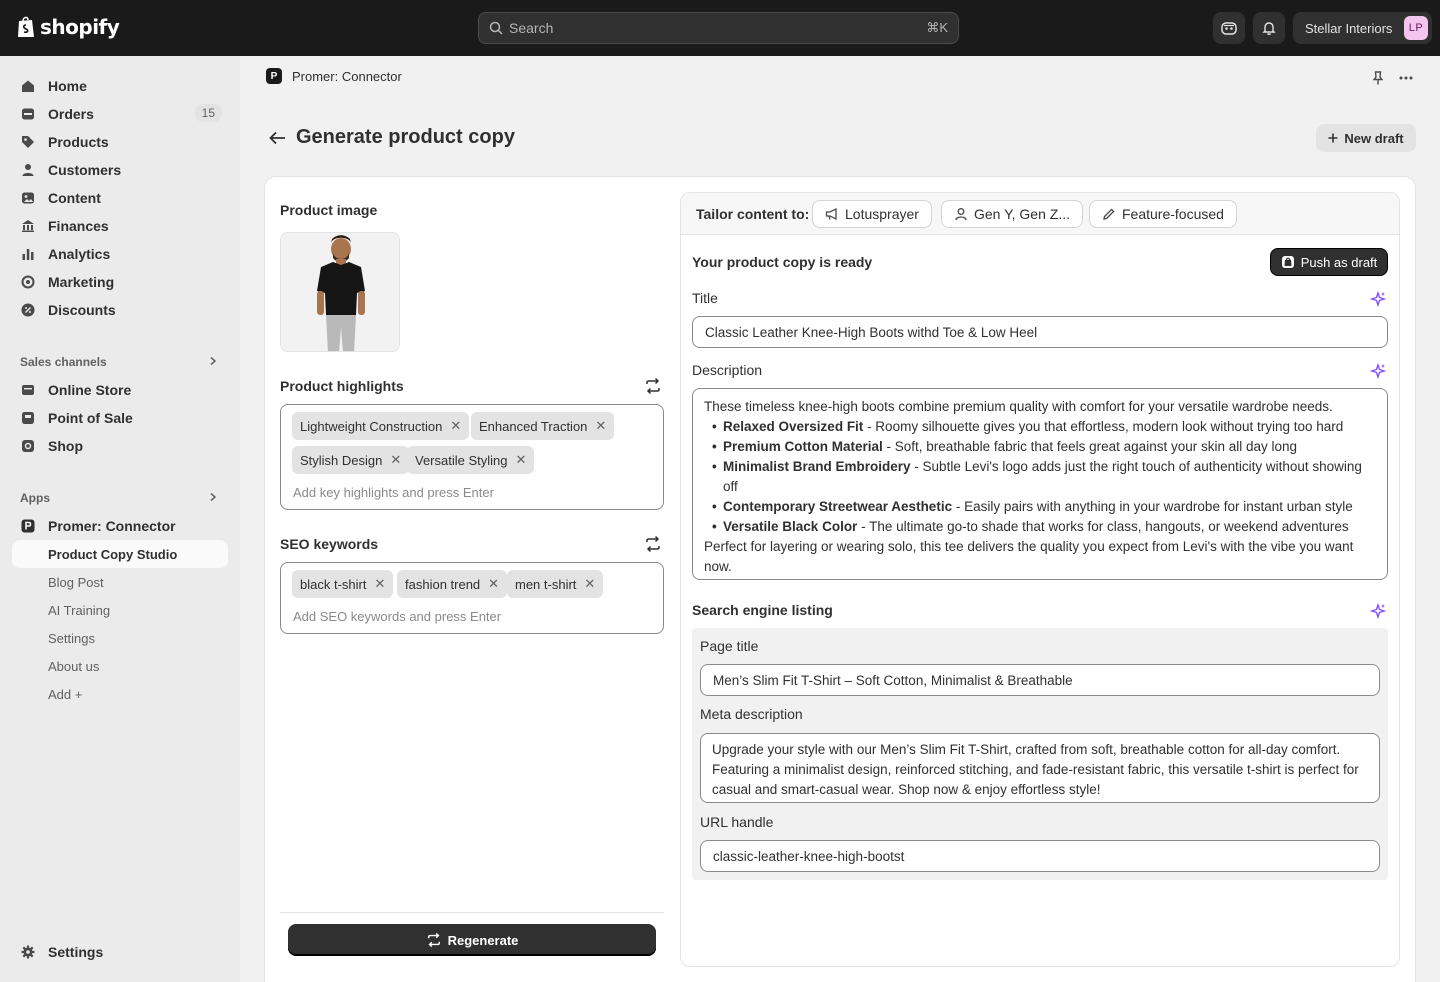 This screenshot has width=1440, height=982. I want to click on apps-title: Apps, so click(35, 498).